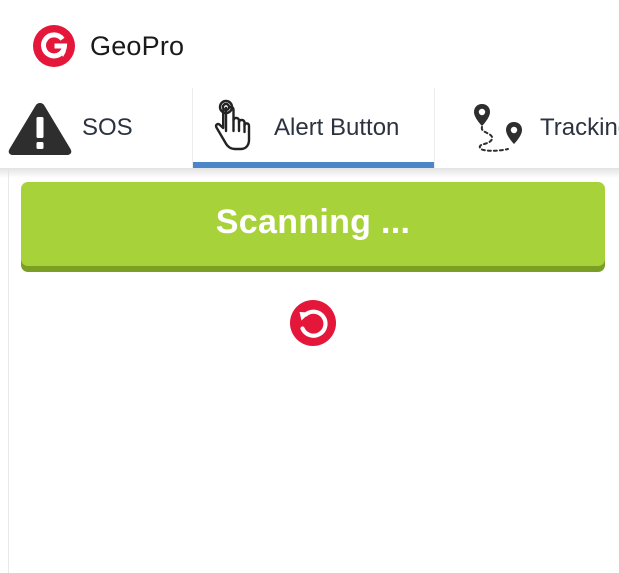 This screenshot has width=619, height=573. What do you see at coordinates (313, 323) in the screenshot?
I see `refresh-icon` at bounding box center [313, 323].